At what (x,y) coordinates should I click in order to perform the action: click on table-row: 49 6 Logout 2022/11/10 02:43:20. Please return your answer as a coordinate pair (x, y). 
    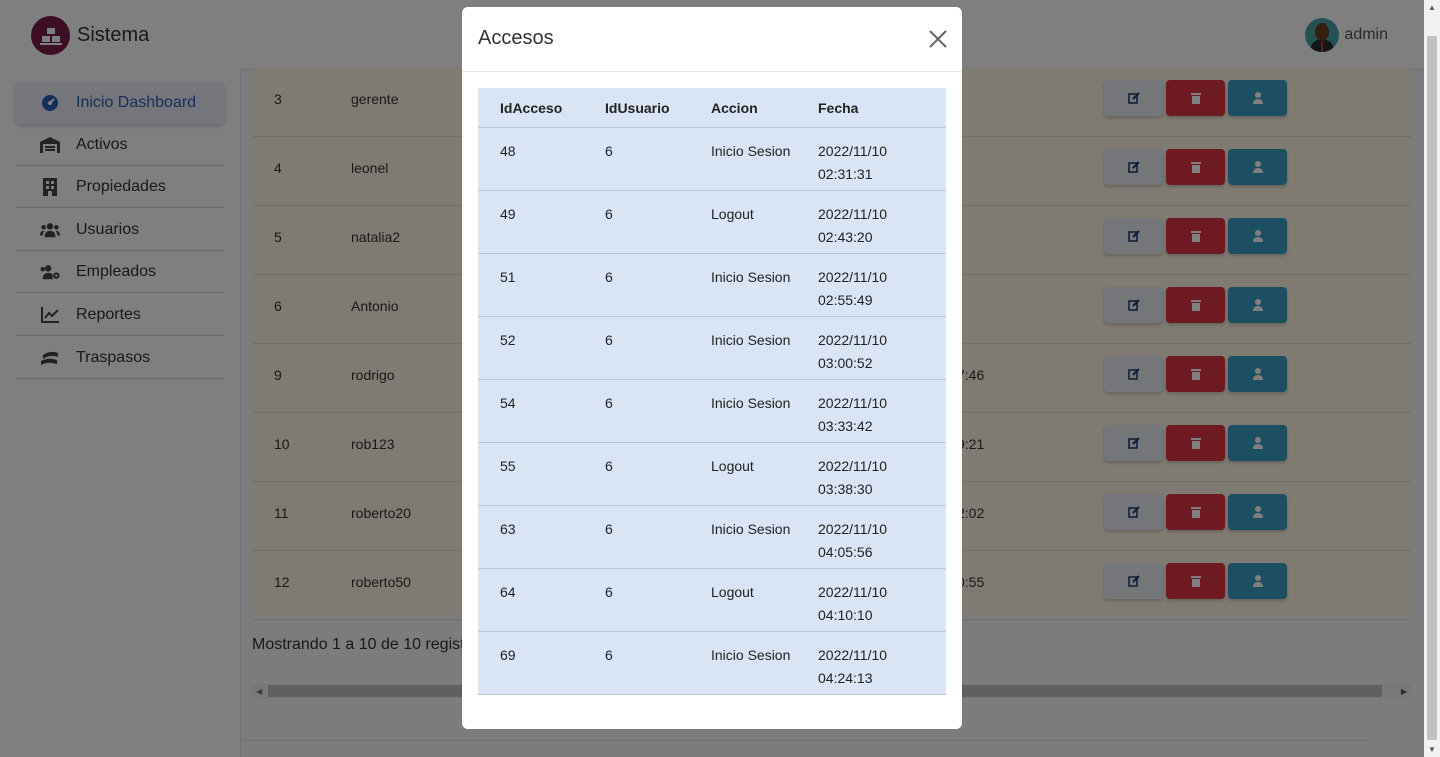
    Looking at the image, I should click on (712, 222).